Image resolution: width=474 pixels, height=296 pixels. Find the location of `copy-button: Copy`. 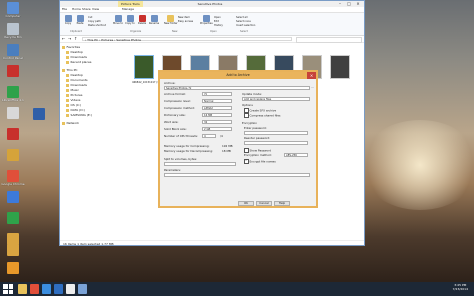

copy-button: Copy is located at coordinates (68, 20).